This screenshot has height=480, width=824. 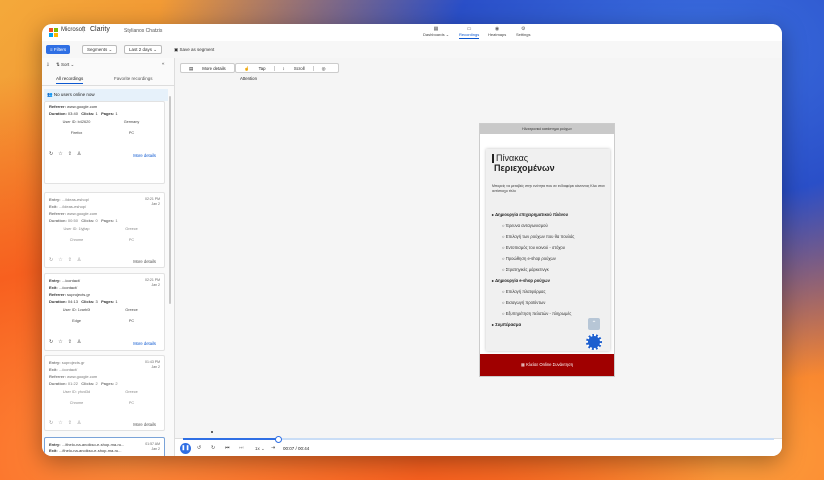 What do you see at coordinates (522, 364) in the screenshot?
I see `calendar-icon: ▦` at bounding box center [522, 364].